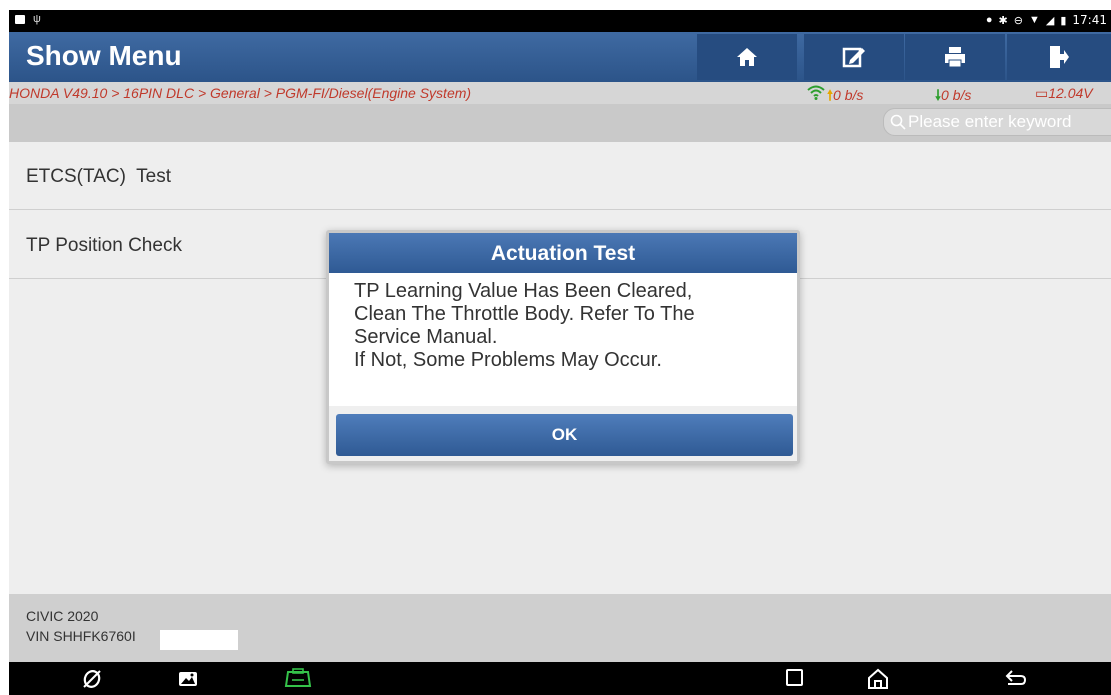 The height and width of the screenshot is (695, 1111). What do you see at coordinates (1016, 679) in the screenshot?
I see `back-icon` at bounding box center [1016, 679].